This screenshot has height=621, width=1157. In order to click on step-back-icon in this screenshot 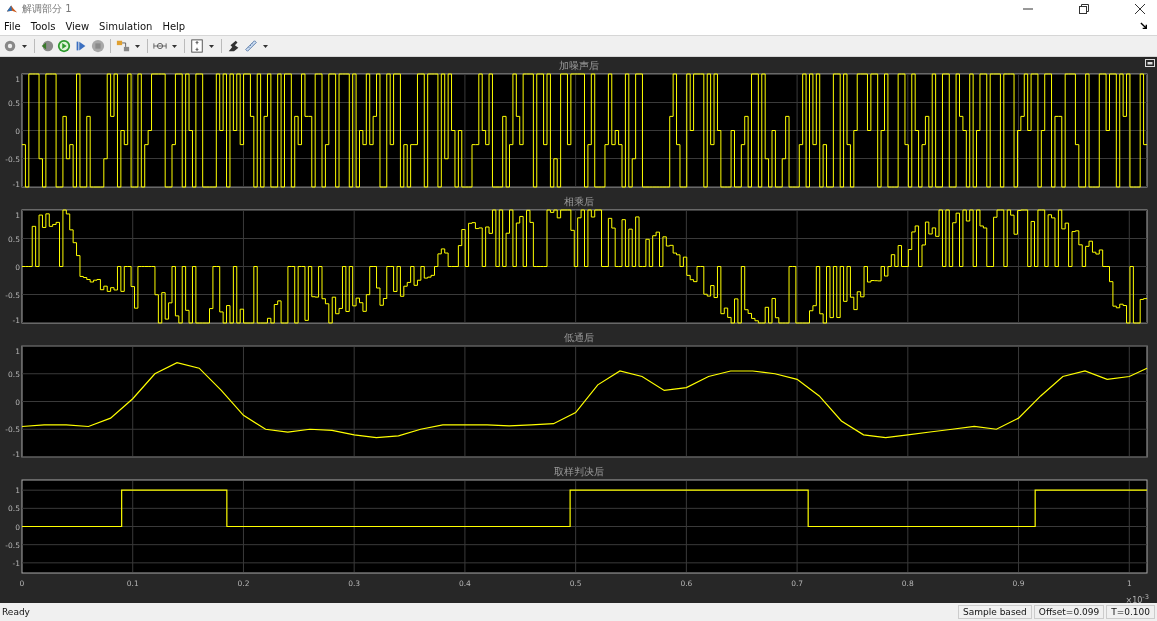, I will do `click(47, 46)`.